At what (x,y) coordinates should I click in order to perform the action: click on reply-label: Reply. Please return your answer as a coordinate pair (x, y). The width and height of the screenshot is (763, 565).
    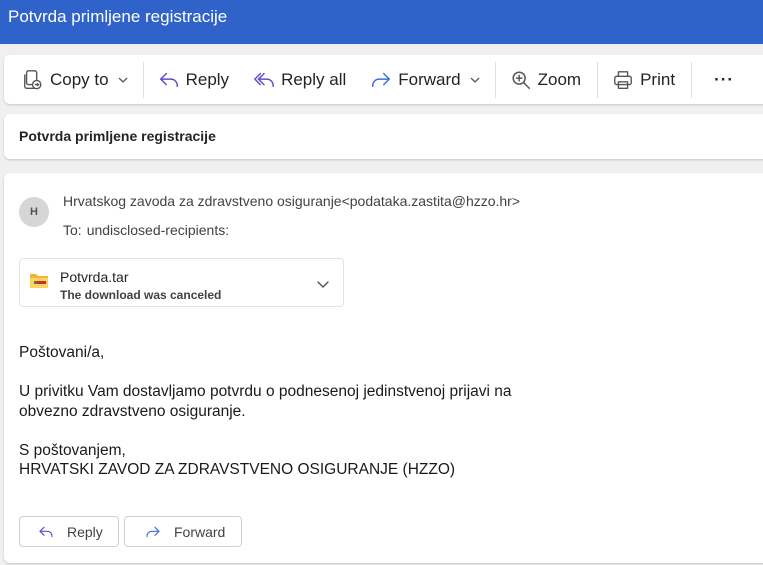
    Looking at the image, I should click on (207, 79).